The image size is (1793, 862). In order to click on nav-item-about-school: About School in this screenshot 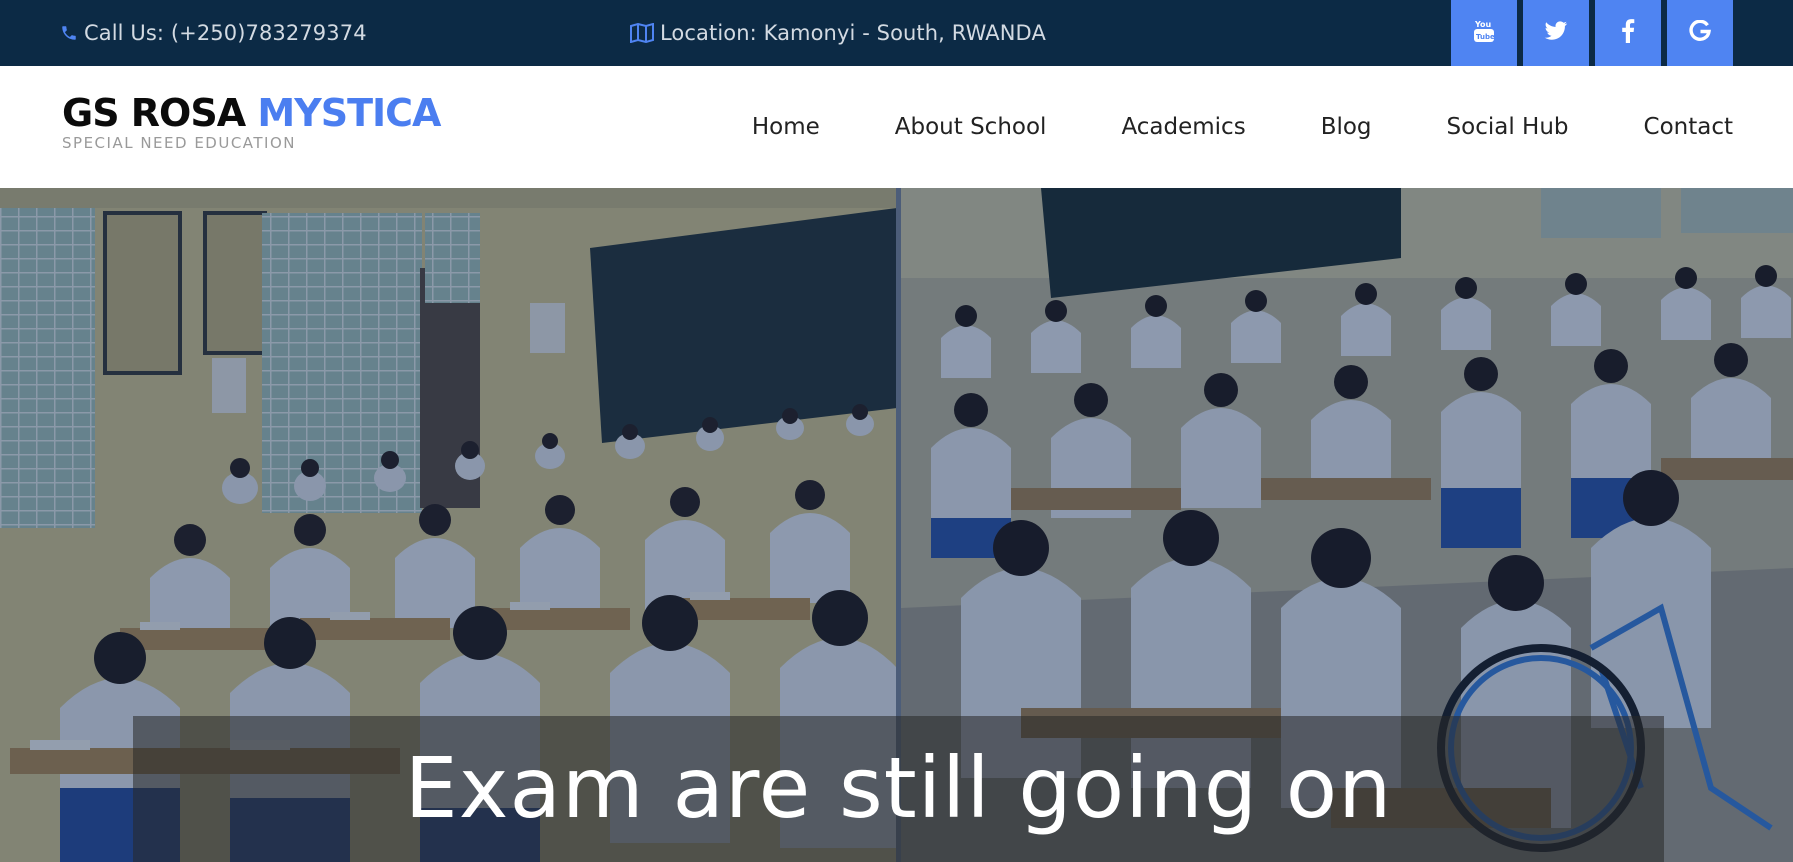, I will do `click(971, 127)`.